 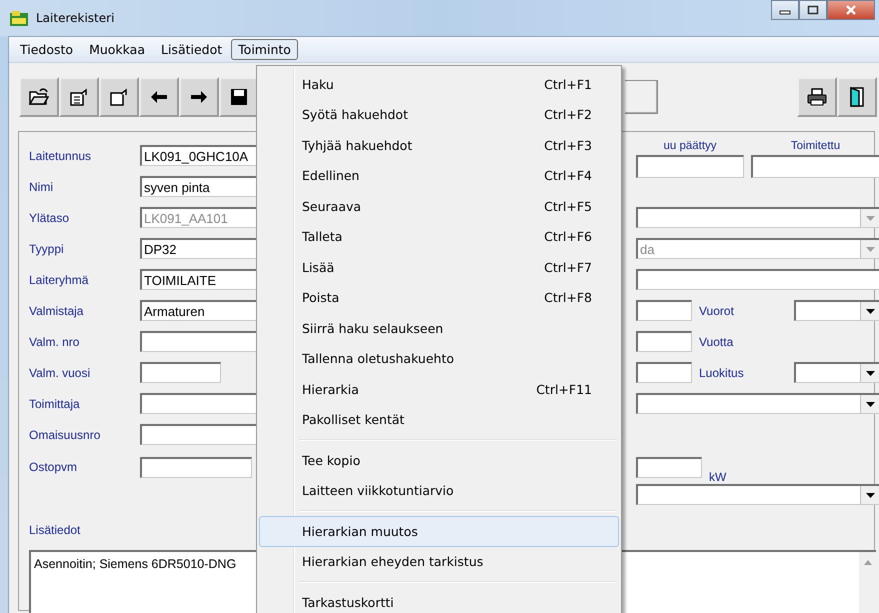 What do you see at coordinates (75, 18) in the screenshot?
I see `window-title: Laiterekisteri` at bounding box center [75, 18].